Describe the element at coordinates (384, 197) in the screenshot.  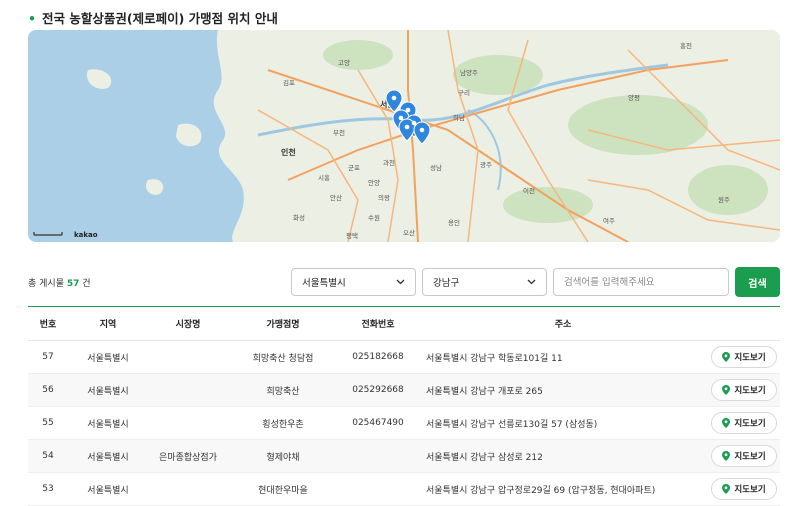
I see `map-label-uiwang: 의왕` at that location.